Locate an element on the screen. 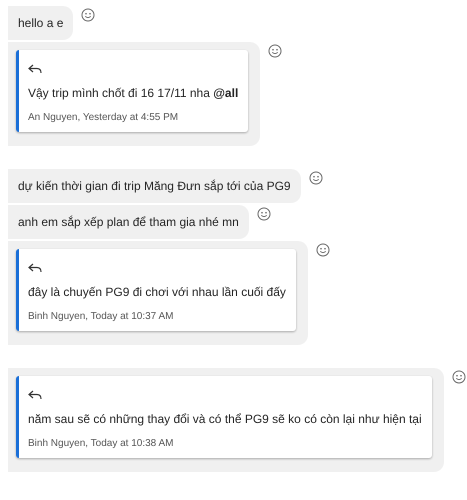 The image size is (467, 500). quoted-message-text: Vậy trip mình chốt đi 16 17/11 nha @all is located at coordinates (133, 93).